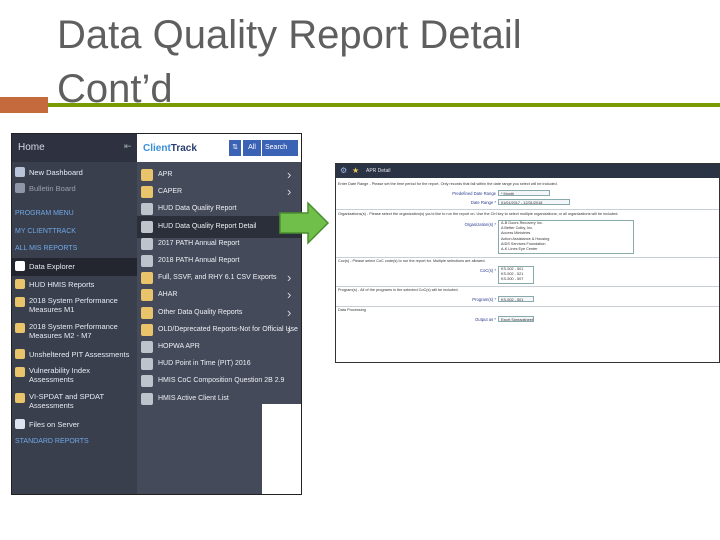  I want to click on sidebar-item-hud-hmis-reports: HUD HMIS Reports, so click(74, 285).